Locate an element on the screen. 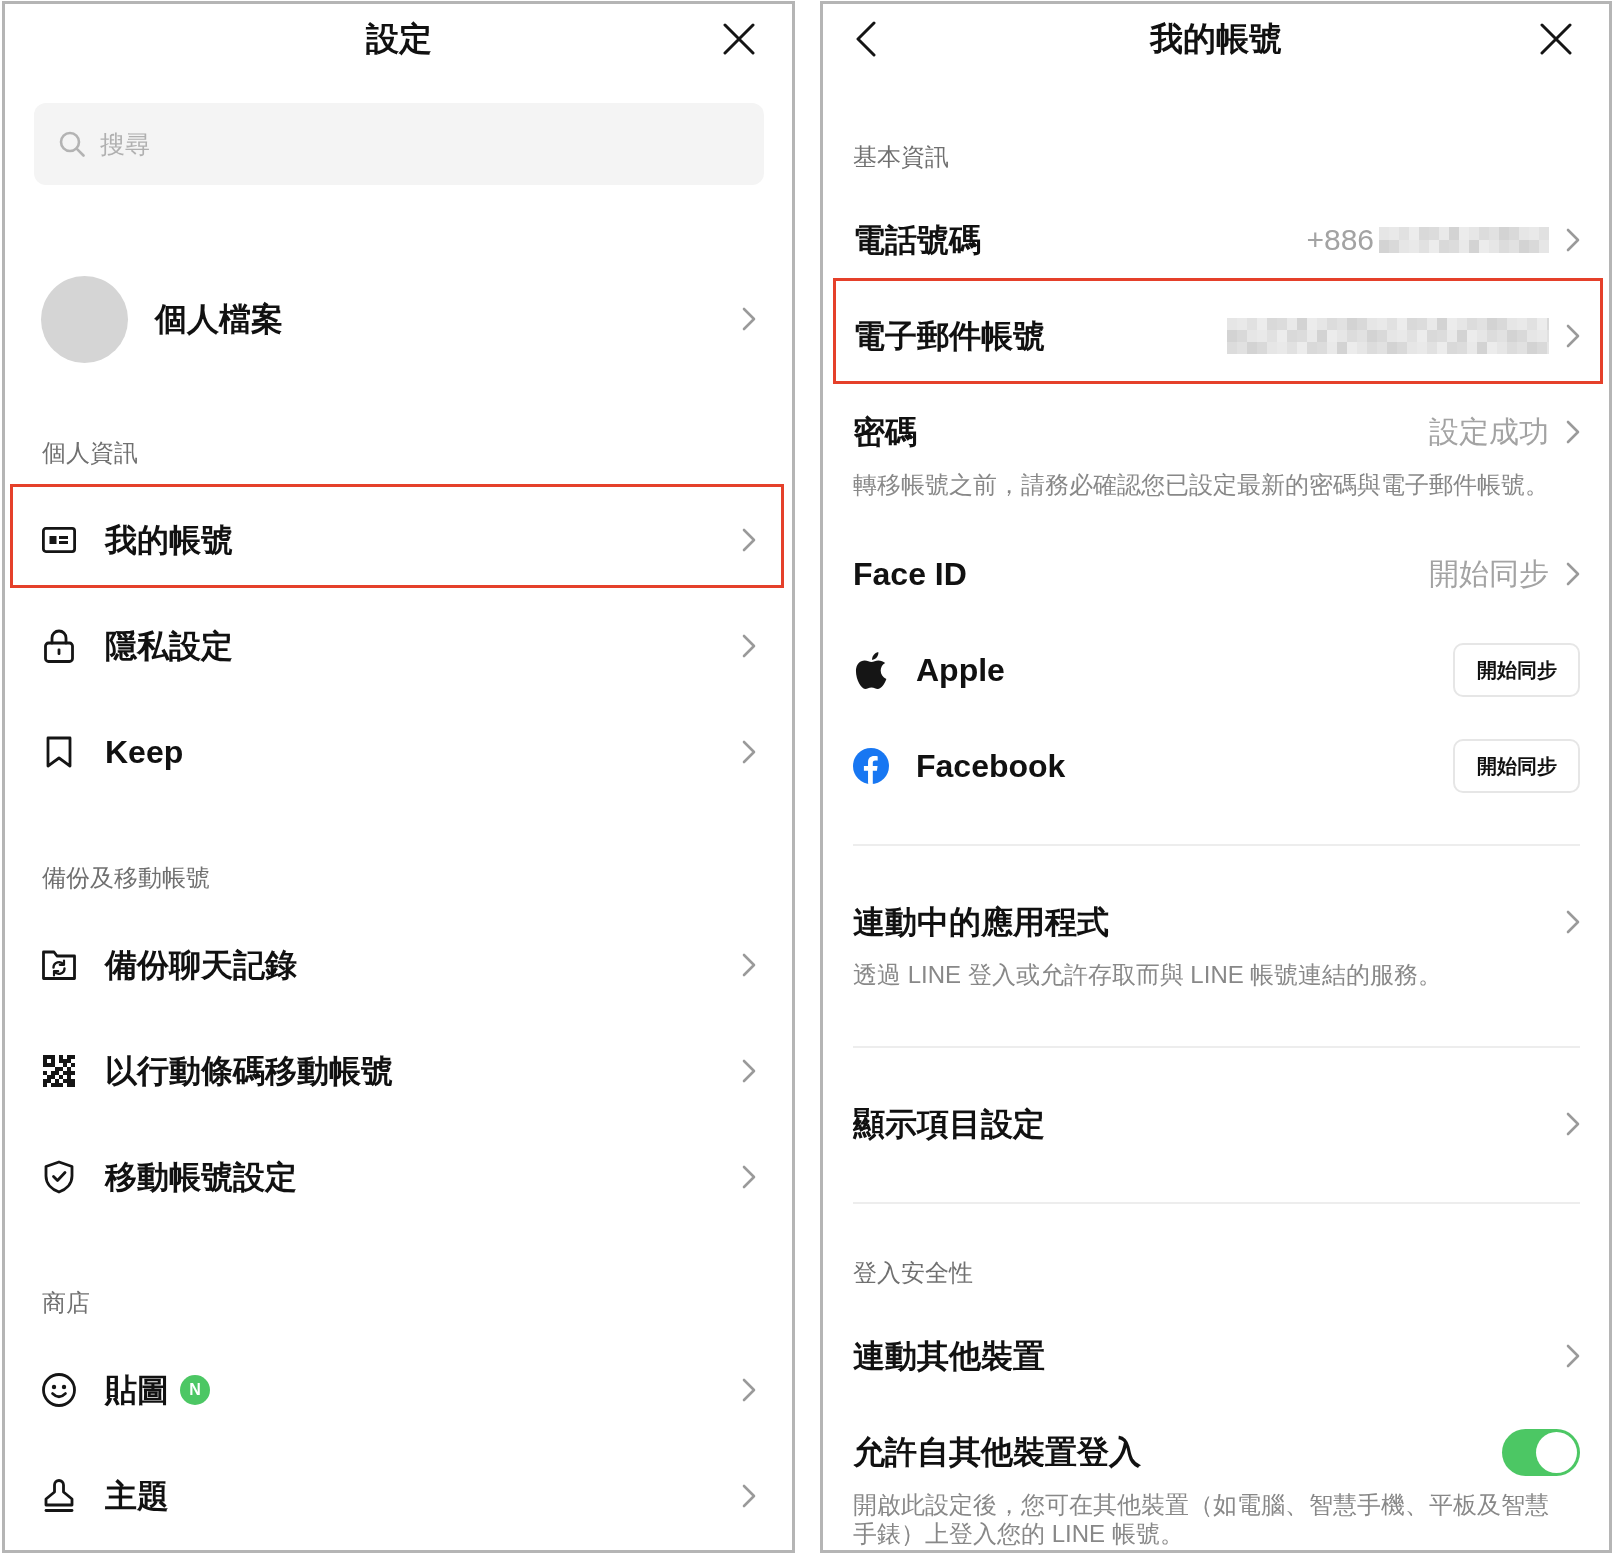 This screenshot has width=1614, height=1554. toggle-switch is located at coordinates (1541, 1452).